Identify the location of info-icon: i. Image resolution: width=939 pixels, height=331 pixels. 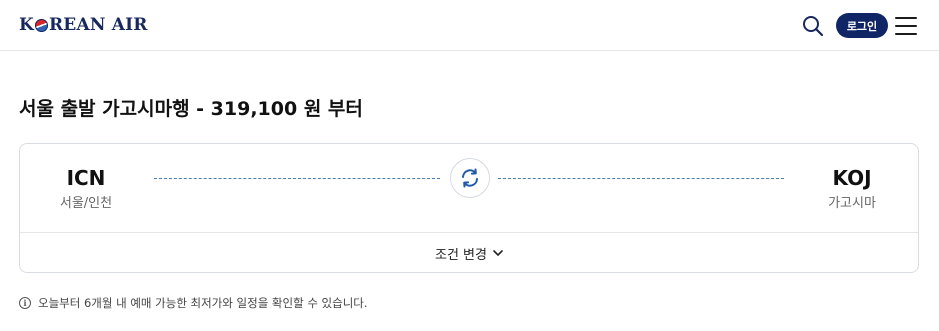
(25, 303).